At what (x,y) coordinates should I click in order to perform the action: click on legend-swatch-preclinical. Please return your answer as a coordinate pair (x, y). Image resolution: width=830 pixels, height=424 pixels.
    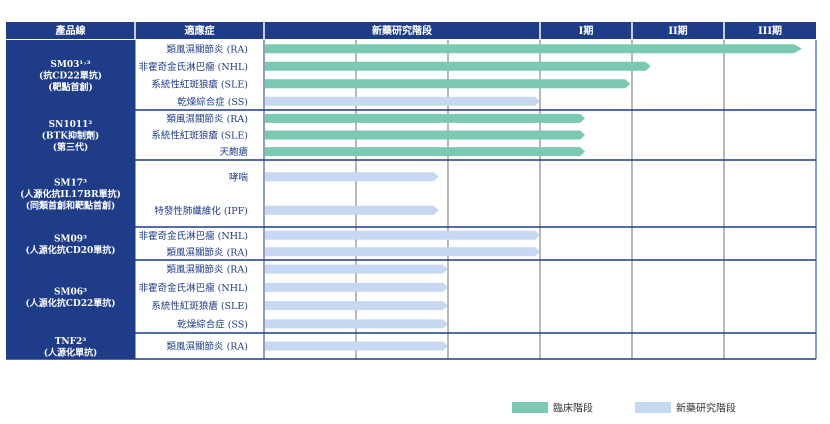
    Looking at the image, I should click on (653, 407).